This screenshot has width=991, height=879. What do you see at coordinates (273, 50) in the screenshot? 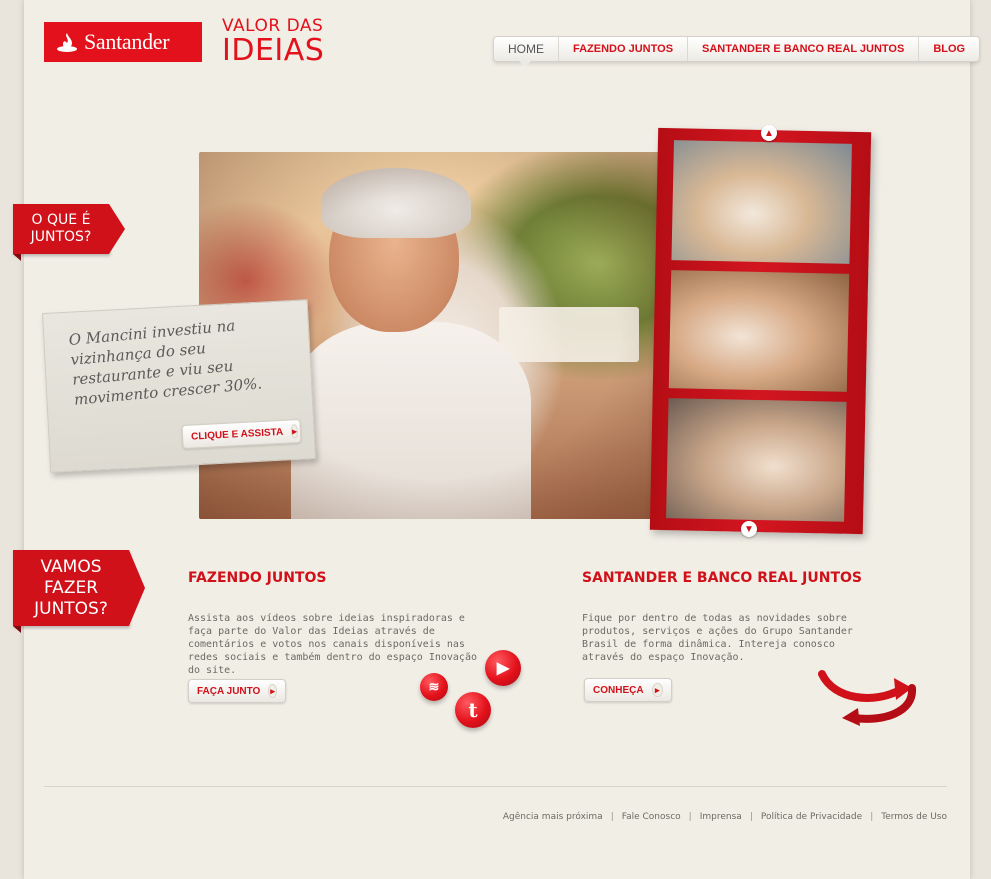
I see `tagline-line2: IDEIAS` at bounding box center [273, 50].